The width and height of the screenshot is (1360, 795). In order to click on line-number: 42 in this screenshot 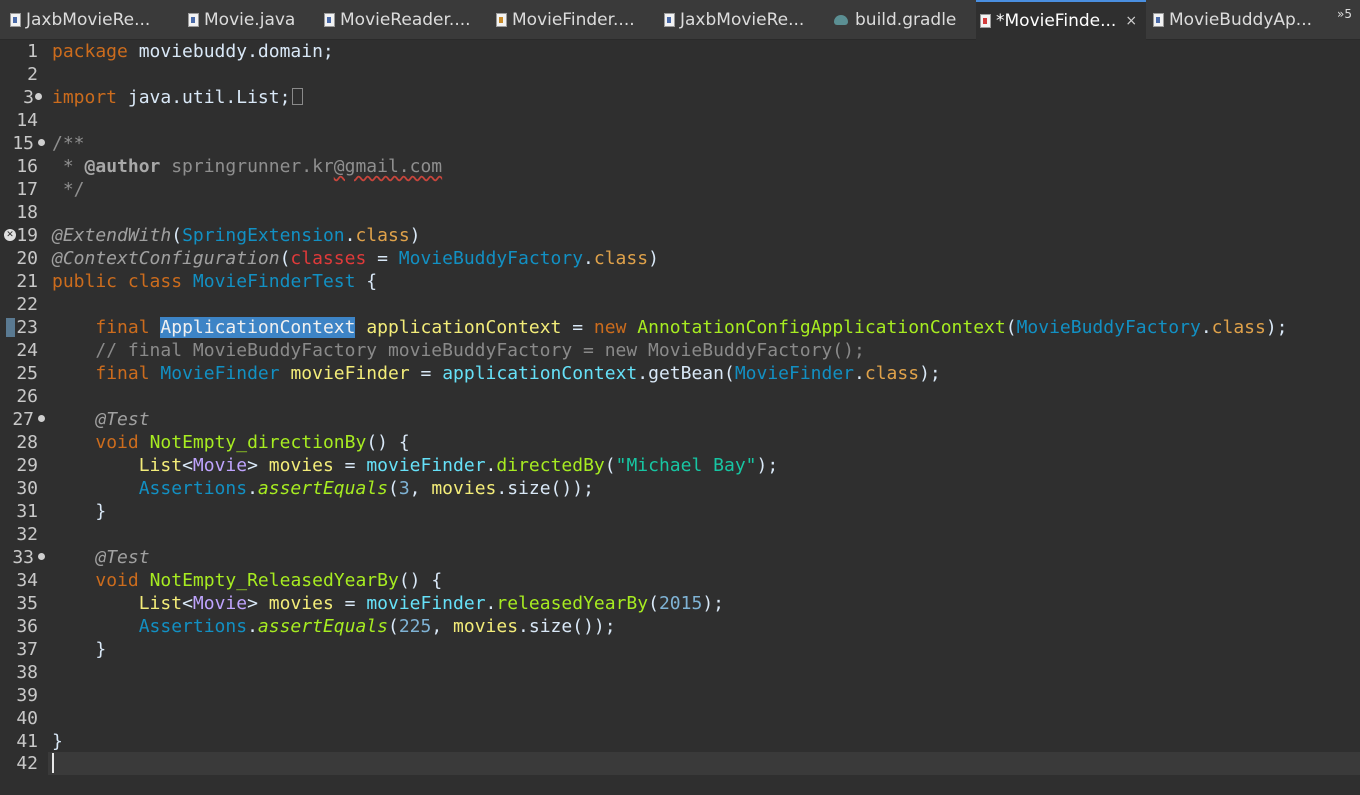, I will do `click(27, 763)`.